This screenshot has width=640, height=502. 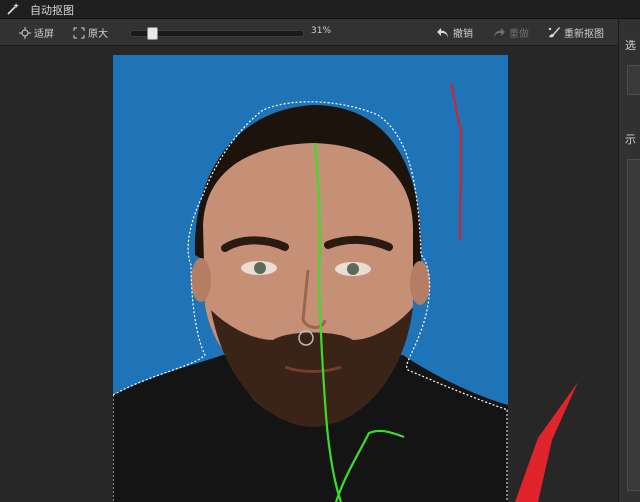 What do you see at coordinates (633, 325) in the screenshot?
I see `right-panel-preview-box` at bounding box center [633, 325].